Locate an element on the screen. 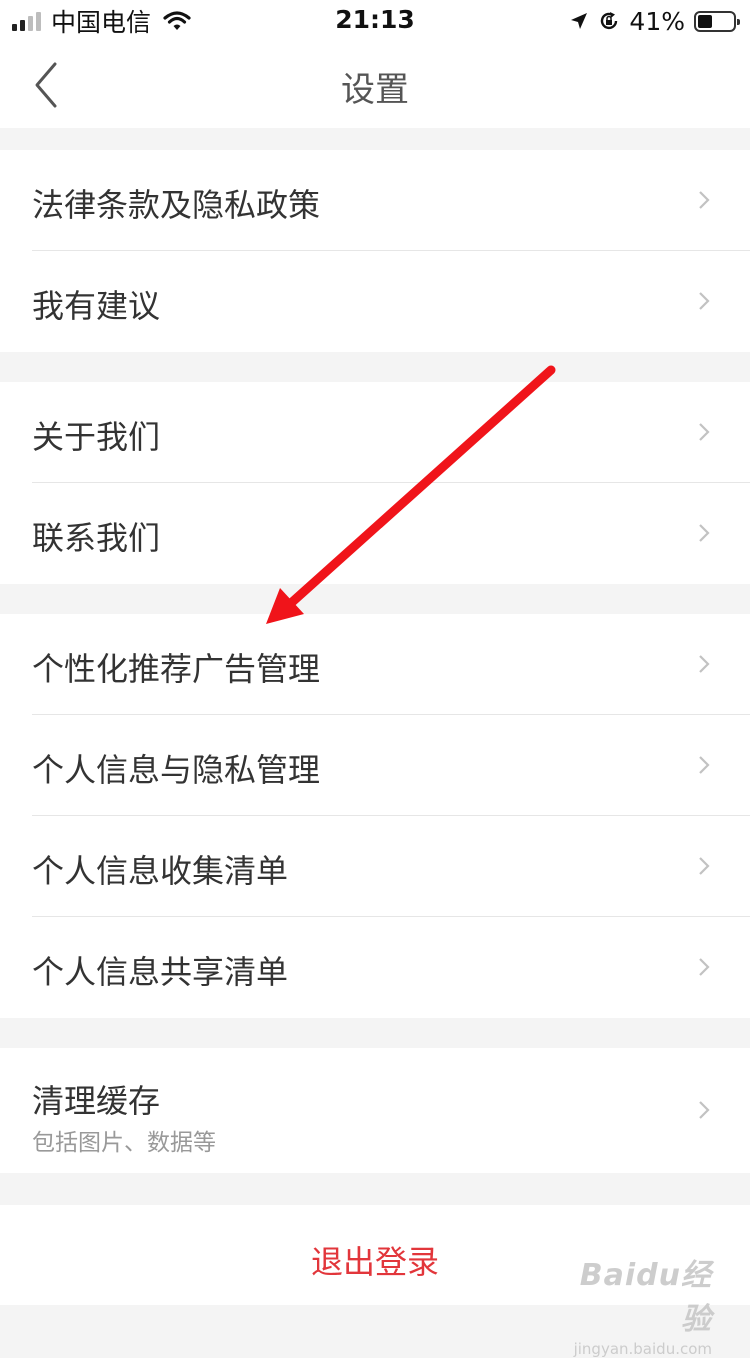  row-label: 我有建议 is located at coordinates (96, 306).